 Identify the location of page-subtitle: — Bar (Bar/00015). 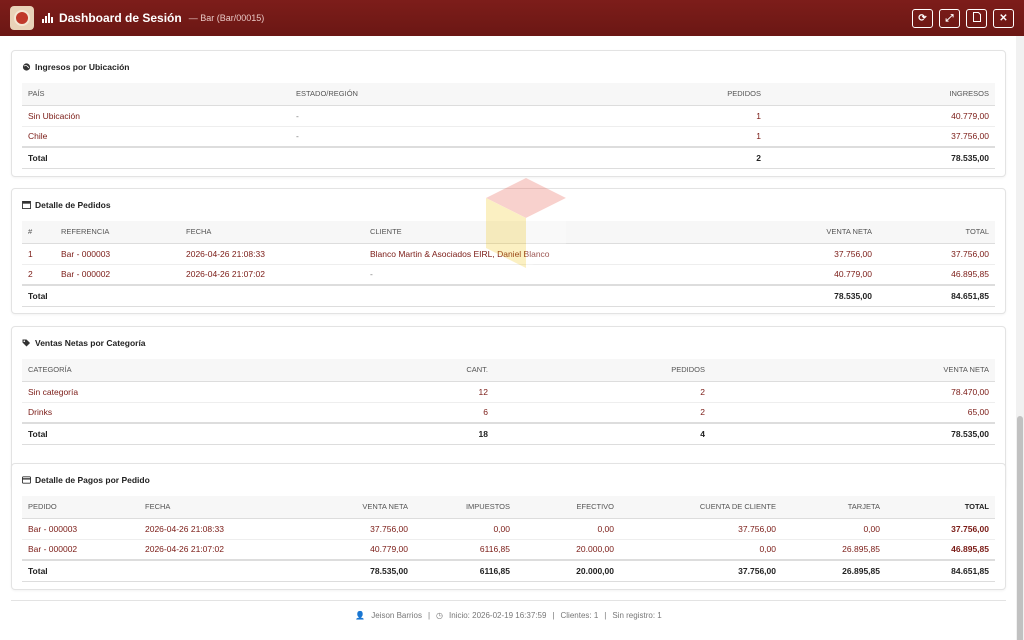
(226, 18).